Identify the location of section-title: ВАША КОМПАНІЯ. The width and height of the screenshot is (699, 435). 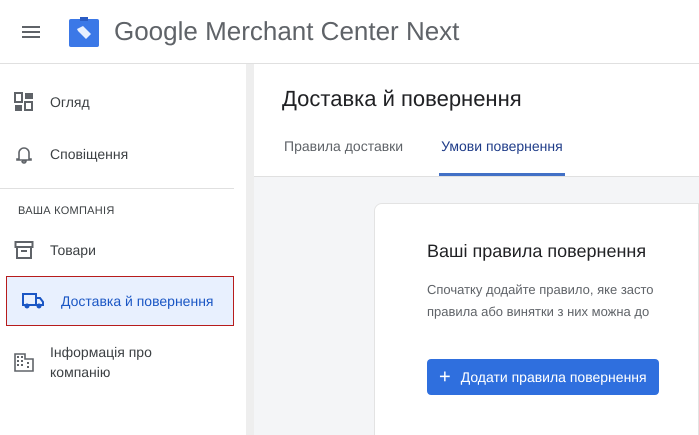
(66, 211).